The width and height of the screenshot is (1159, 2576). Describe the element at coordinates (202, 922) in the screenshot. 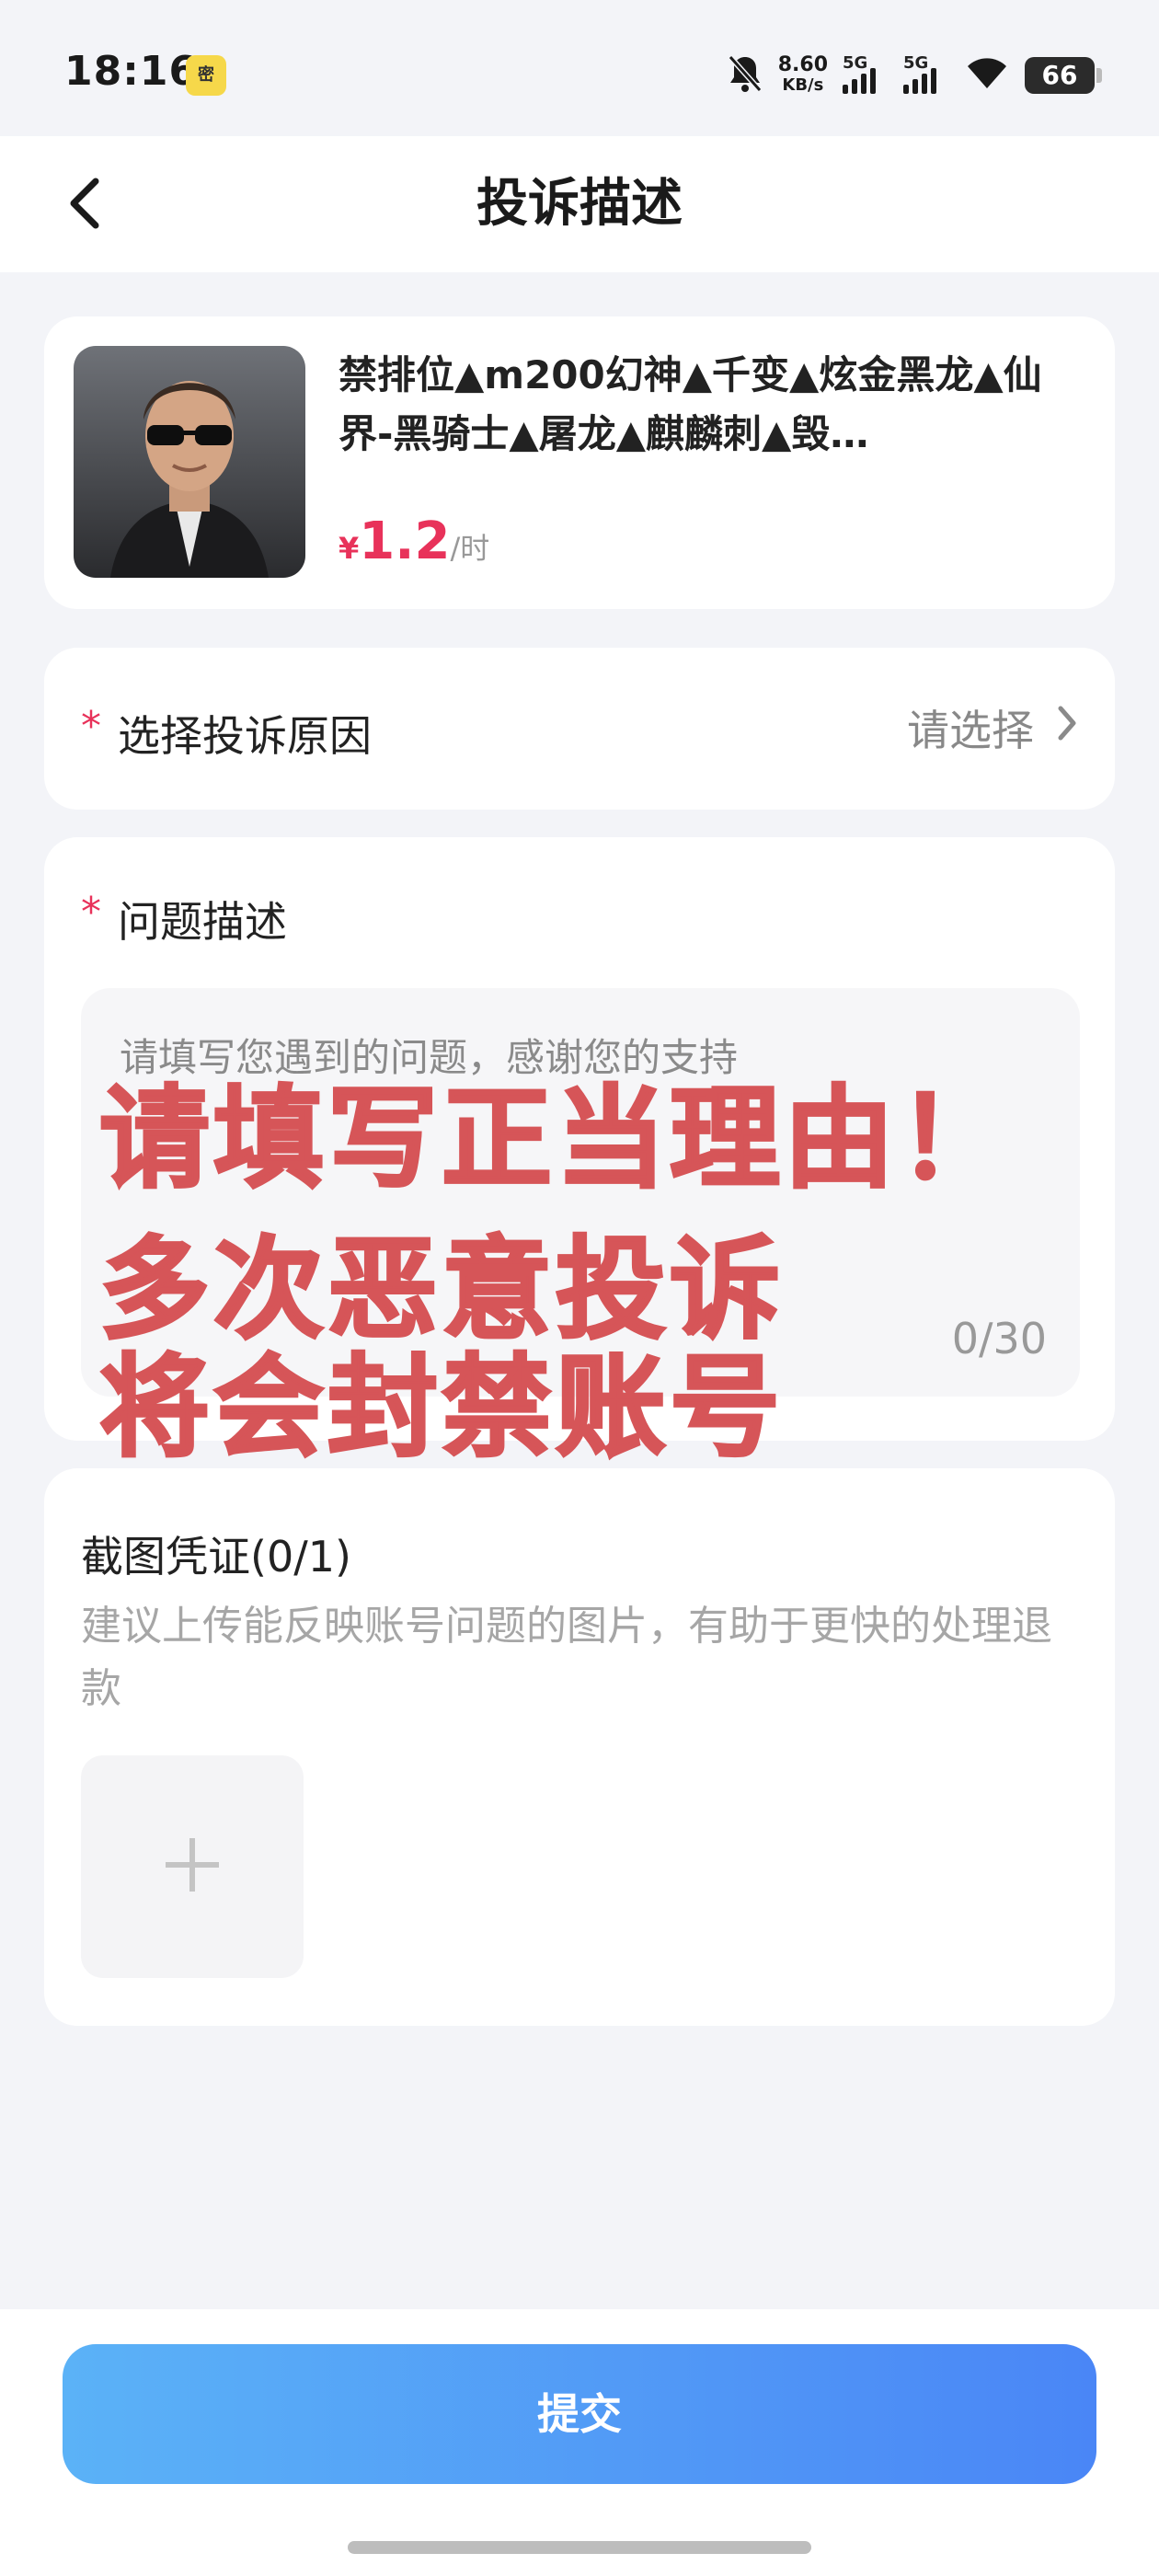

I see `problem-description-label: 问题描述` at that location.